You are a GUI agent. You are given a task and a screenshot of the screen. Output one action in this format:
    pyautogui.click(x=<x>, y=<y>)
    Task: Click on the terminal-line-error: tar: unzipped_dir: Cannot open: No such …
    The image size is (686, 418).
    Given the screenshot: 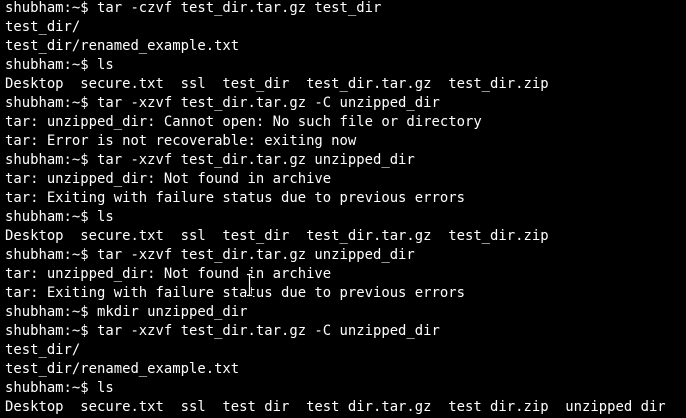 What is the action you would take?
    pyautogui.click(x=243, y=122)
    